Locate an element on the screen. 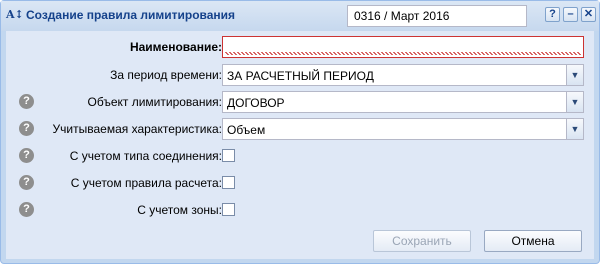 The image size is (600, 264). connection-type-label: С учетом типа соединения: is located at coordinates (145, 156).